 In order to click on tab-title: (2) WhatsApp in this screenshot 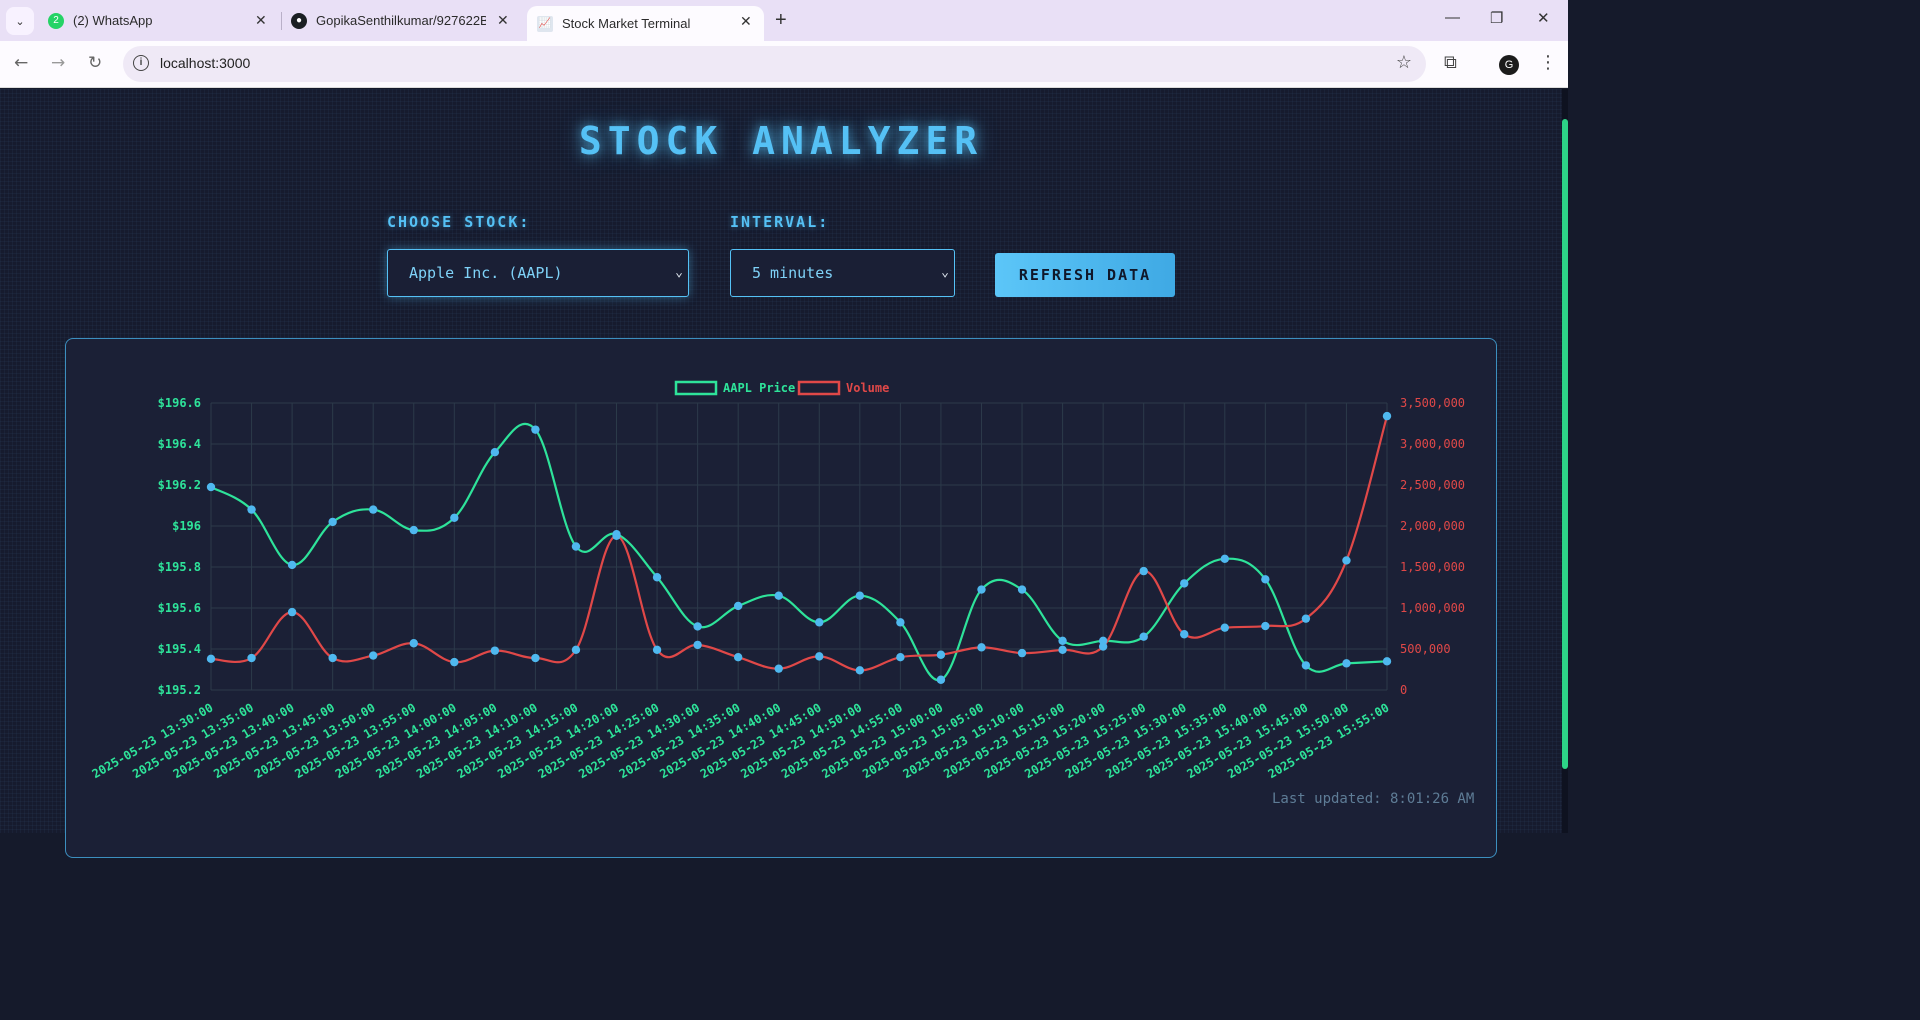, I will do `click(113, 20)`.